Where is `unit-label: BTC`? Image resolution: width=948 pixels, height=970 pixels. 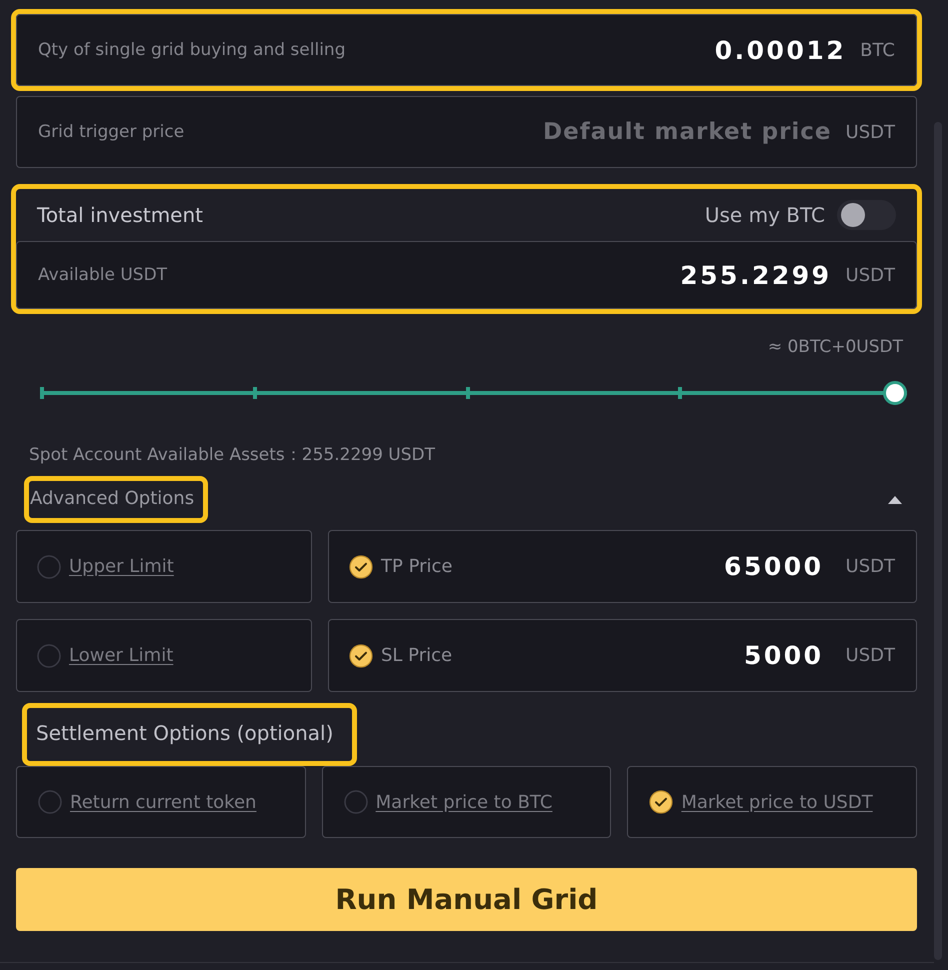
unit-label: BTC is located at coordinates (877, 50).